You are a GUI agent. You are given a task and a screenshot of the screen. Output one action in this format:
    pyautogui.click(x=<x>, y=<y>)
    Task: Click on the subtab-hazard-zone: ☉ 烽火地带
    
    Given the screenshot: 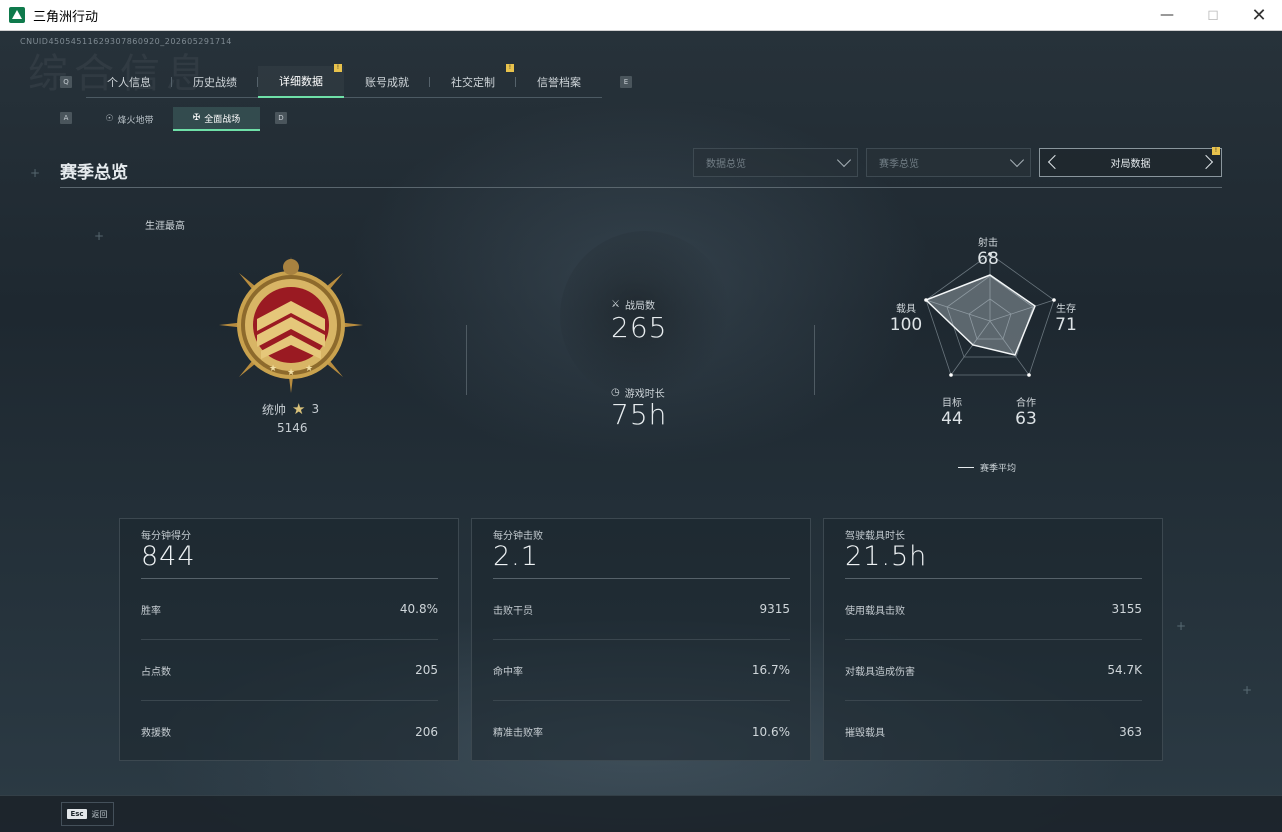 What is the action you would take?
    pyautogui.click(x=129, y=119)
    